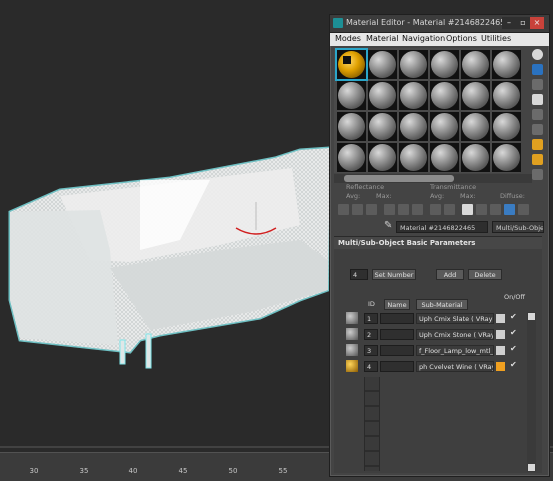 The image size is (553, 481). Describe the element at coordinates (397, 304) in the screenshot. I see `column-name: Name` at that location.